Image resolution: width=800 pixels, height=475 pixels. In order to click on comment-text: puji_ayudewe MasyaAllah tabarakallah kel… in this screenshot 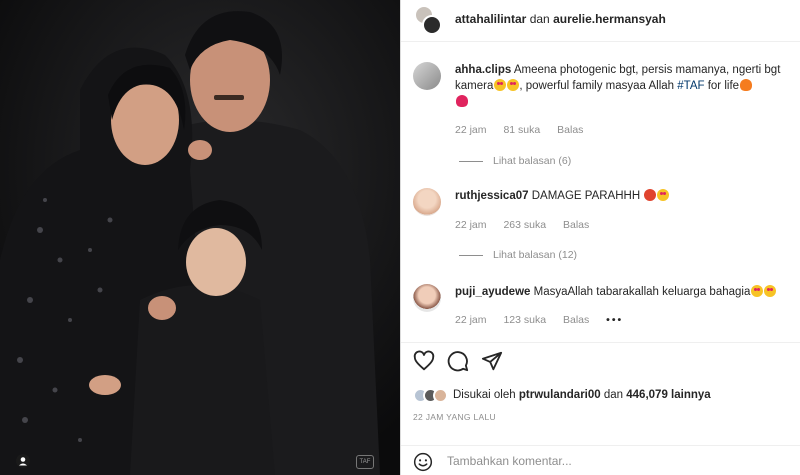, I will do `click(625, 292)`.